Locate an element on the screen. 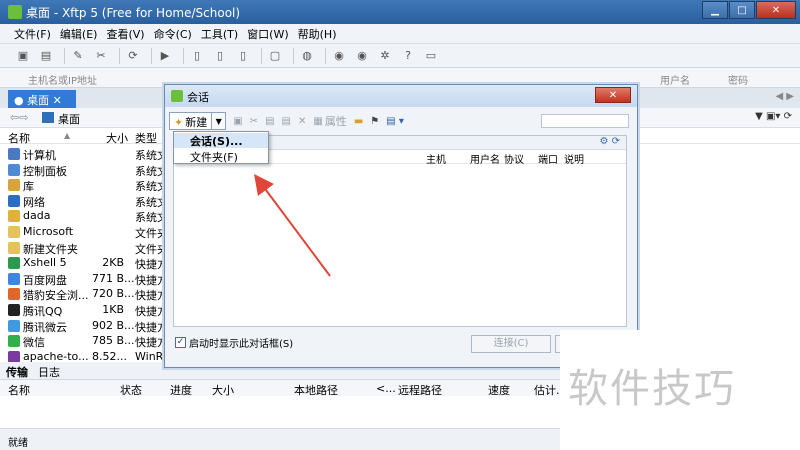 Image resolution: width=800 pixels, height=450 pixels. menu-view: 查看(V) is located at coordinates (125, 34).